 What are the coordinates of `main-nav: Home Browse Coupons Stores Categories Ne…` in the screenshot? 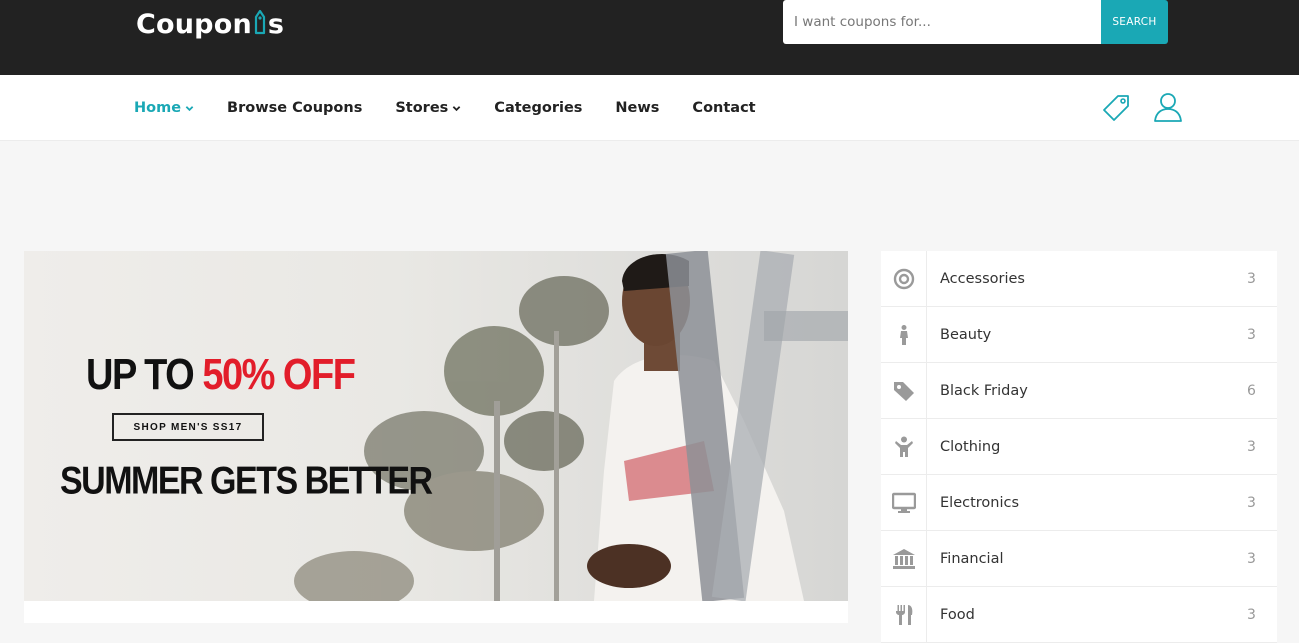 It's located at (461, 108).